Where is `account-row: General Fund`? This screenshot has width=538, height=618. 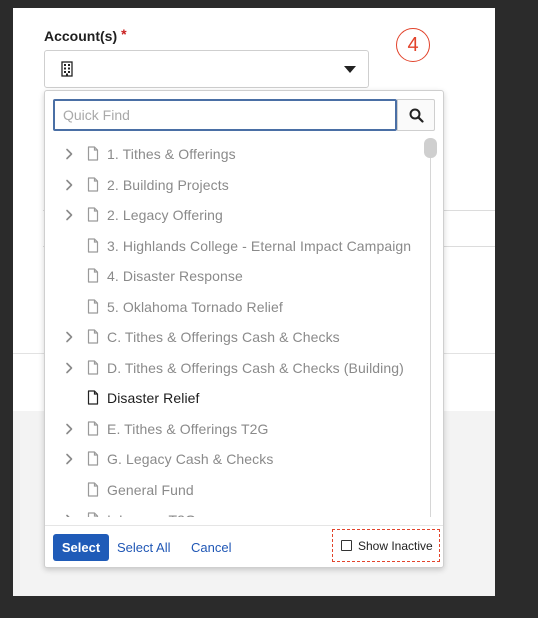
account-row: General Fund is located at coordinates (237, 490).